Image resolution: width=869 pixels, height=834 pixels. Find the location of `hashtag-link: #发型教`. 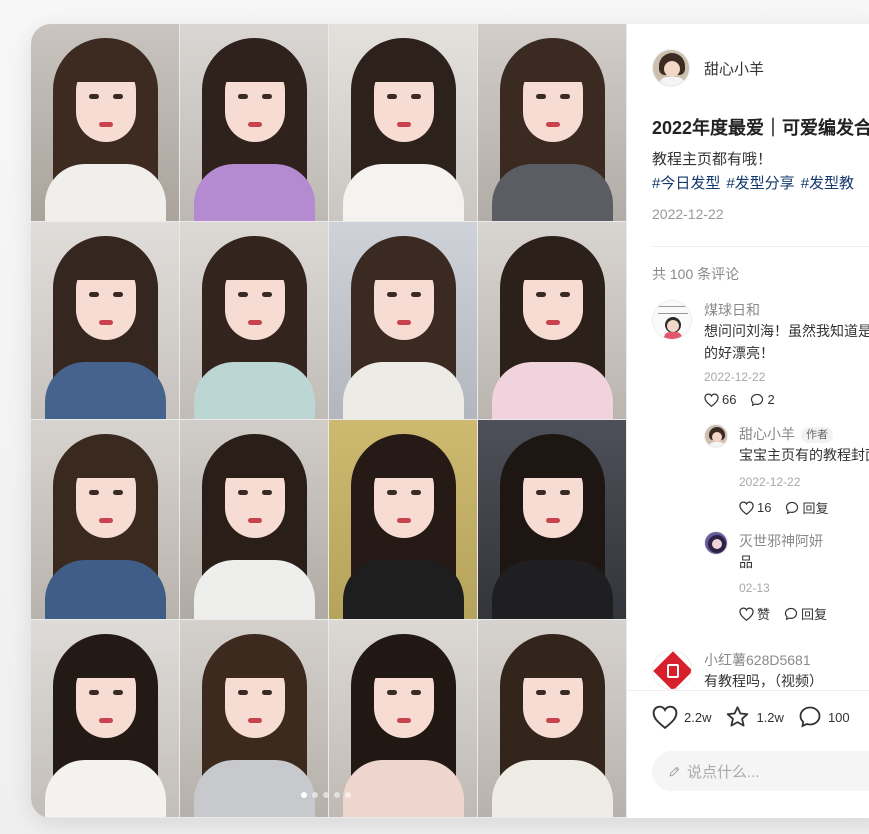

hashtag-link: #发型教 is located at coordinates (827, 182).